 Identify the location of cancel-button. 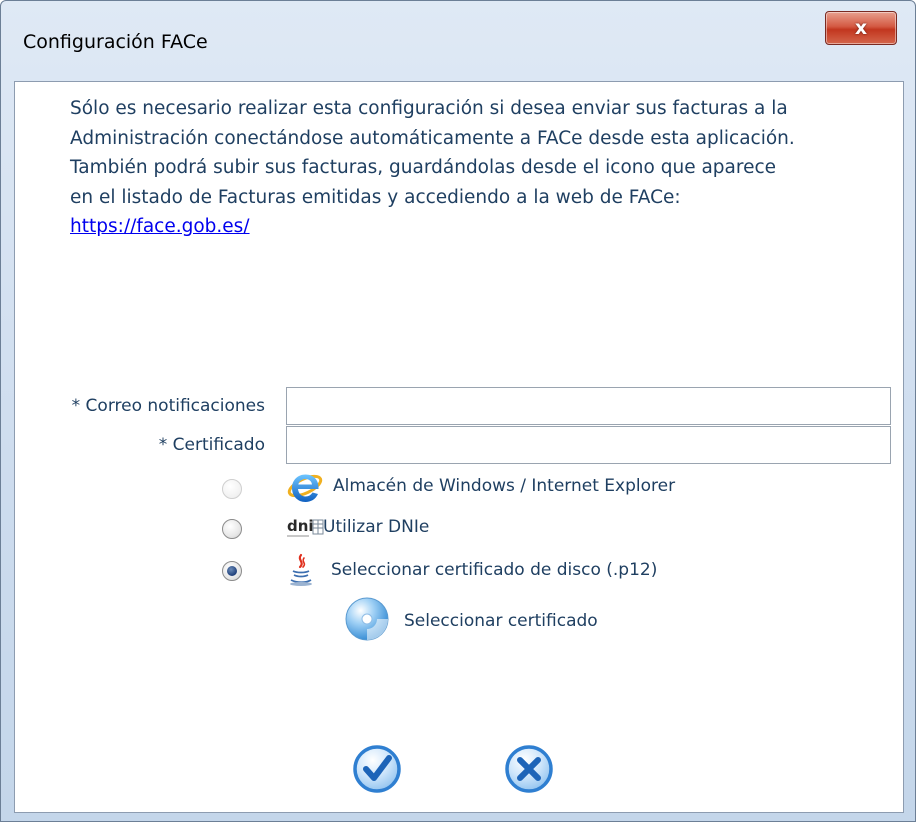
(529, 771).